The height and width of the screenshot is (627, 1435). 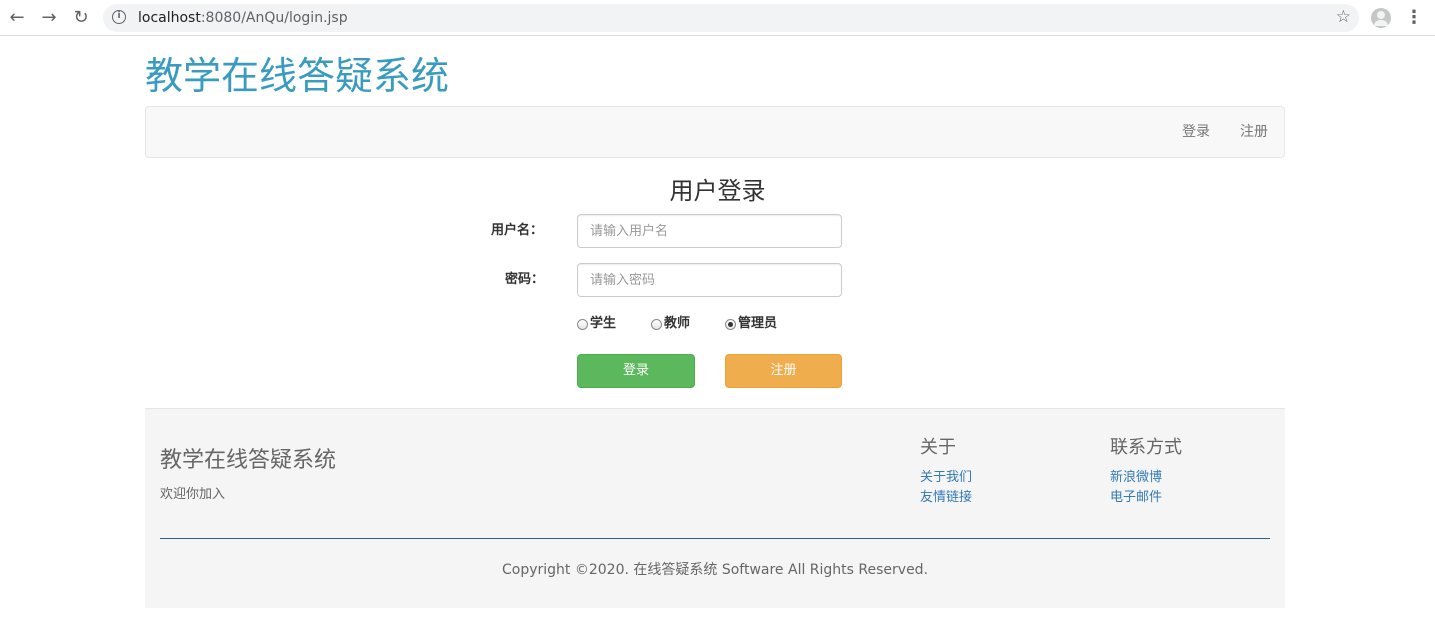 What do you see at coordinates (1343, 17) in the screenshot?
I see `star-icon: ☆` at bounding box center [1343, 17].